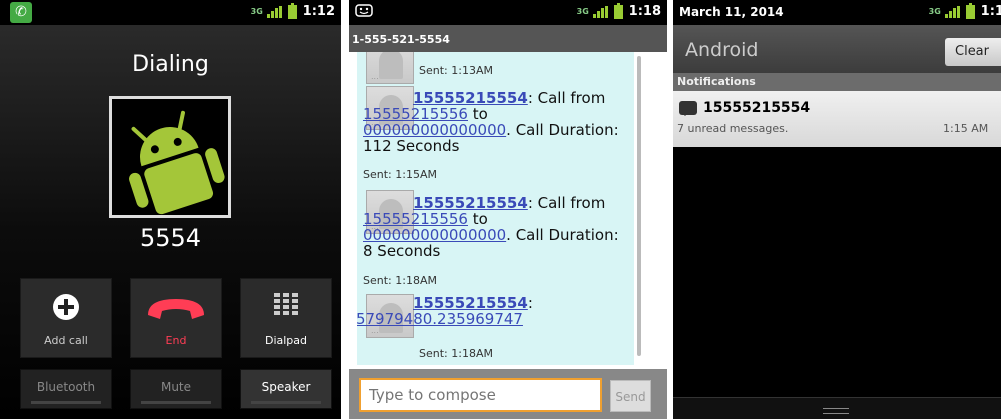 Image resolution: width=1001 pixels, height=419 pixels. What do you see at coordinates (837, 12) in the screenshot?
I see `status-bar: March 11, 2014 3G 1:16` at bounding box center [837, 12].